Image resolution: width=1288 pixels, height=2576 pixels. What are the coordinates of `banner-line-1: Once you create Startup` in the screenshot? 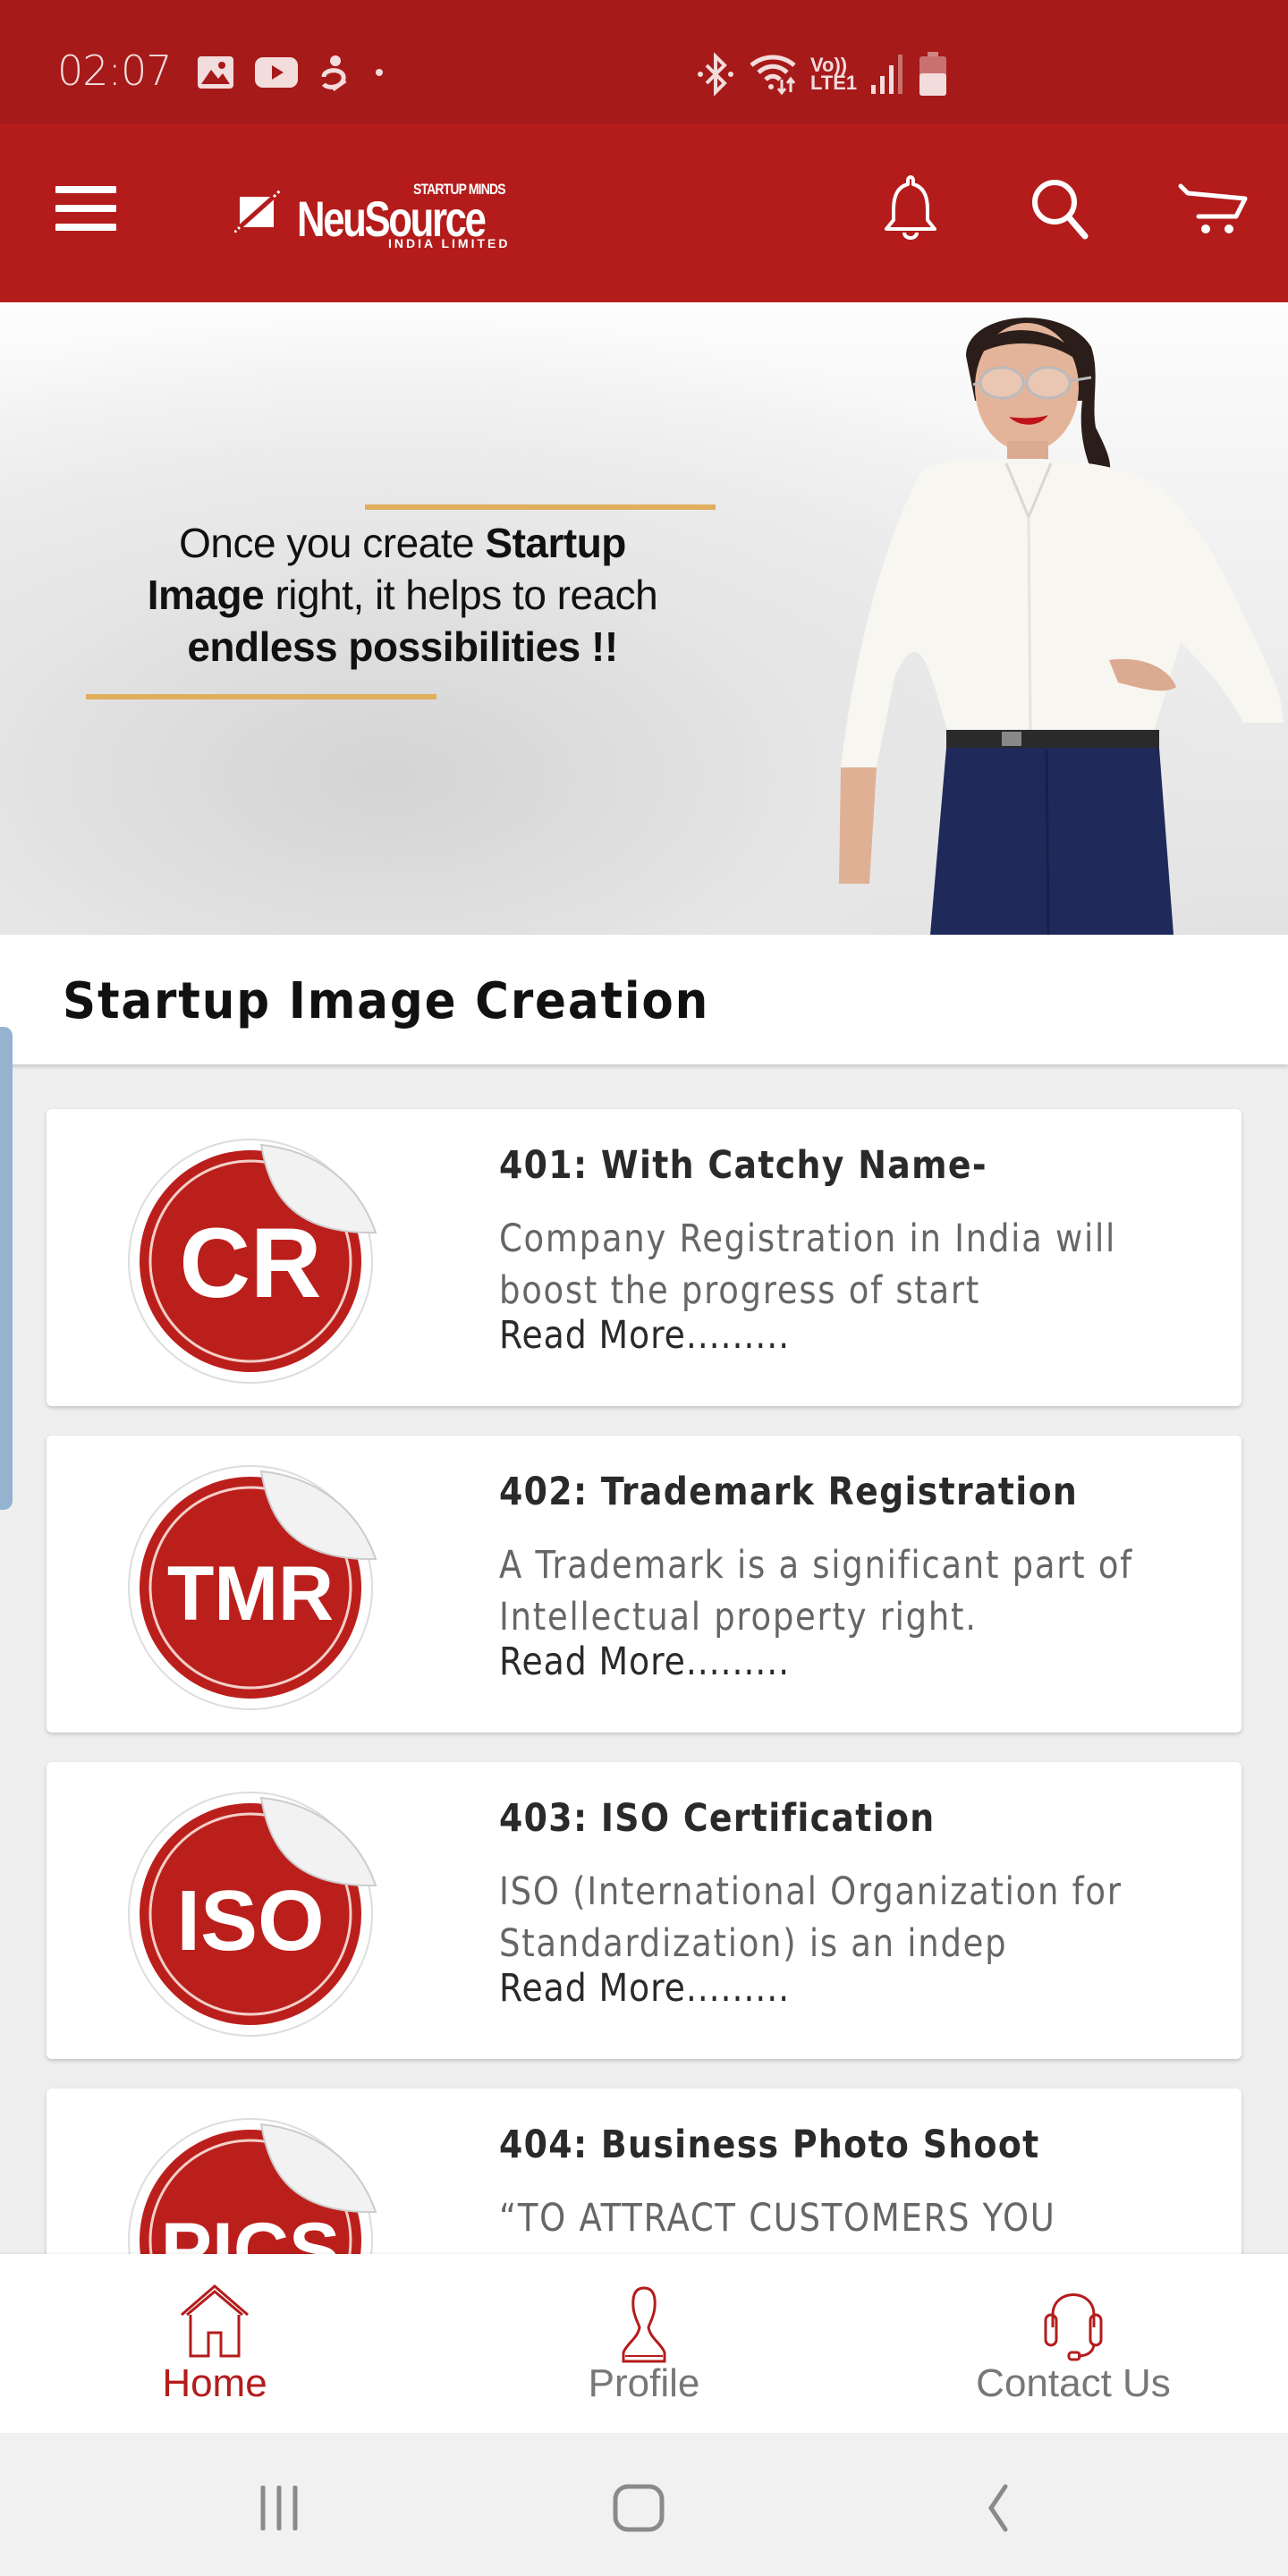 It's located at (402, 543).